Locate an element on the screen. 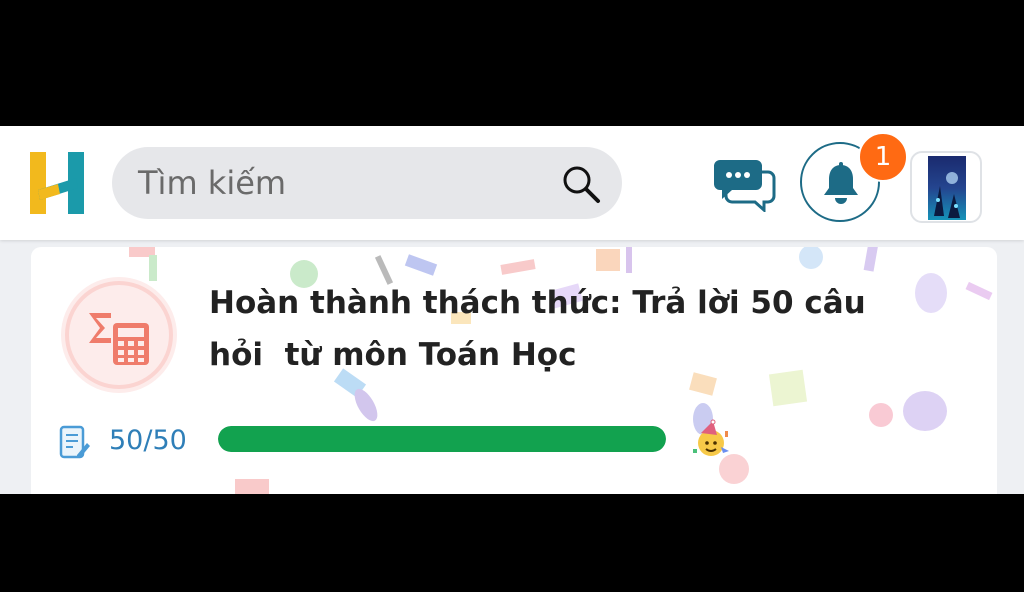  progress-bar is located at coordinates (442, 439).